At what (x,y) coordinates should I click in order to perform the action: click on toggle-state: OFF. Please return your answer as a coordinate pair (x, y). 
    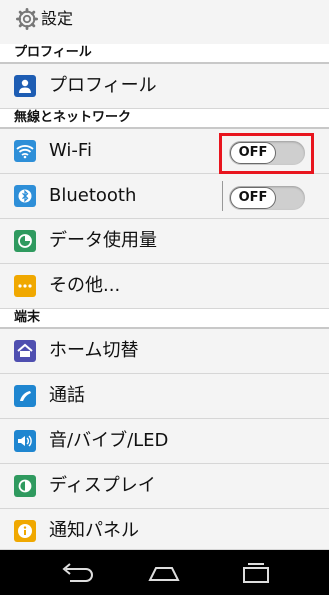
    Looking at the image, I should click on (253, 198).